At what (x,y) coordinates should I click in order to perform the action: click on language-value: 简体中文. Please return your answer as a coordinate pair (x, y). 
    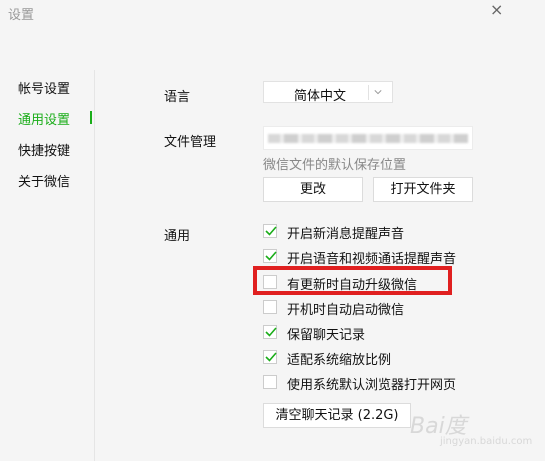
    Looking at the image, I should click on (320, 96).